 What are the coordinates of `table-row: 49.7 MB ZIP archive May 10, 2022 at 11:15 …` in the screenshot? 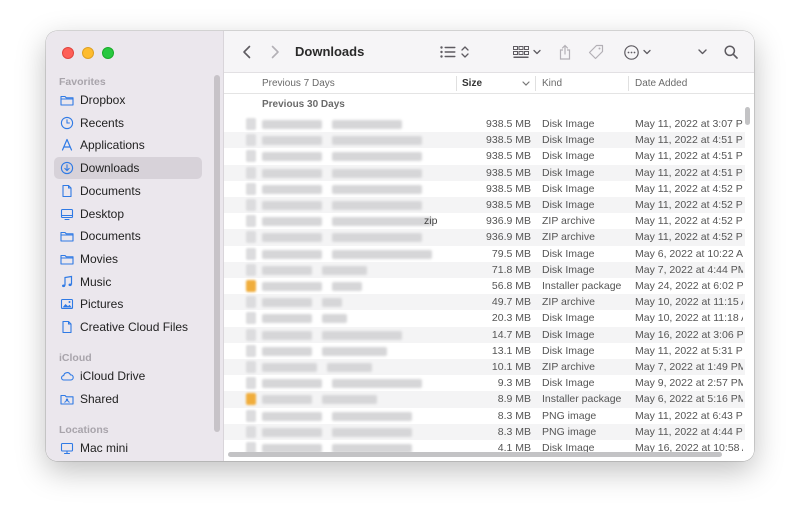 It's located at (484, 302).